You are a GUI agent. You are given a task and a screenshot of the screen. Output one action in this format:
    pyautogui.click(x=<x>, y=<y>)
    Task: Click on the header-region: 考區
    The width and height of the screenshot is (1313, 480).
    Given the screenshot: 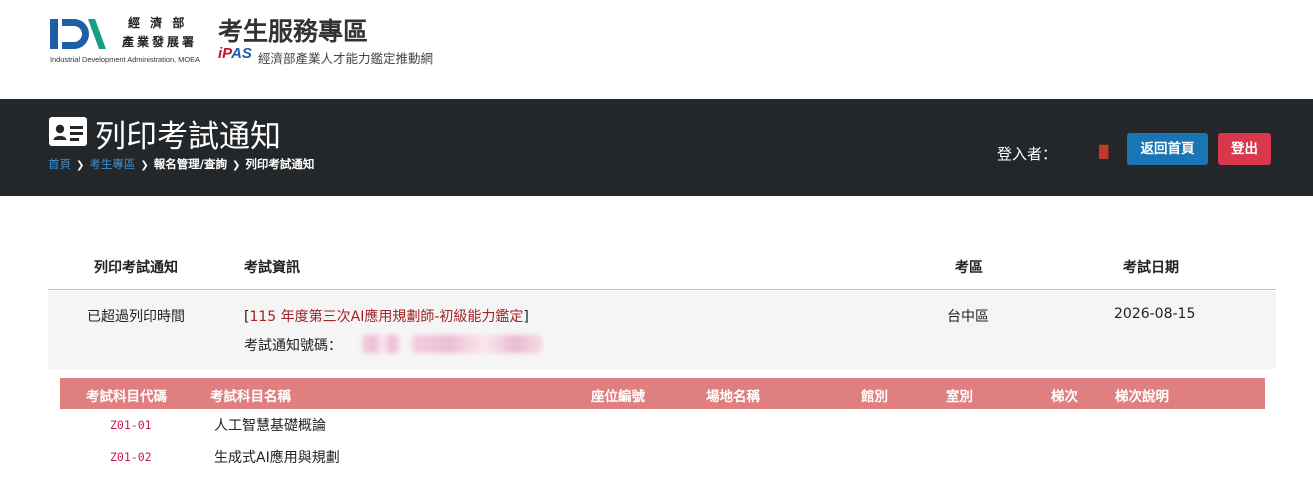 What is the action you would take?
    pyautogui.click(x=969, y=268)
    